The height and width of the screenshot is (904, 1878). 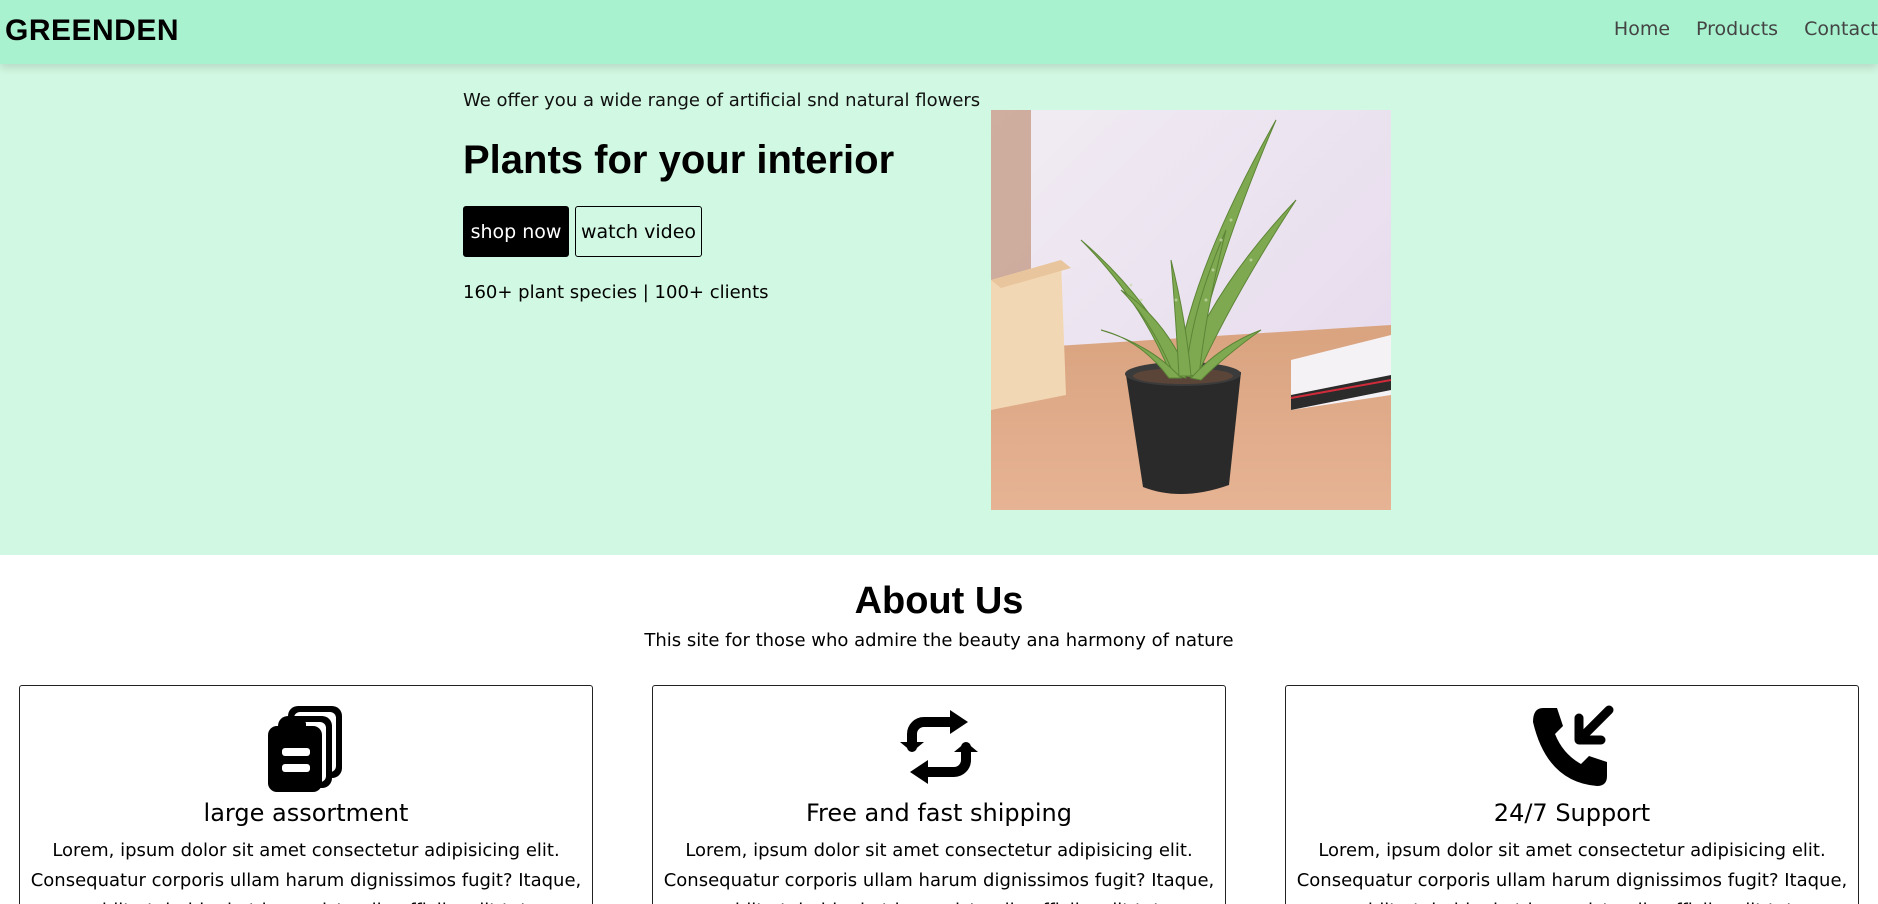 I want to click on hero-title: Plants for your interior, so click(x=679, y=160).